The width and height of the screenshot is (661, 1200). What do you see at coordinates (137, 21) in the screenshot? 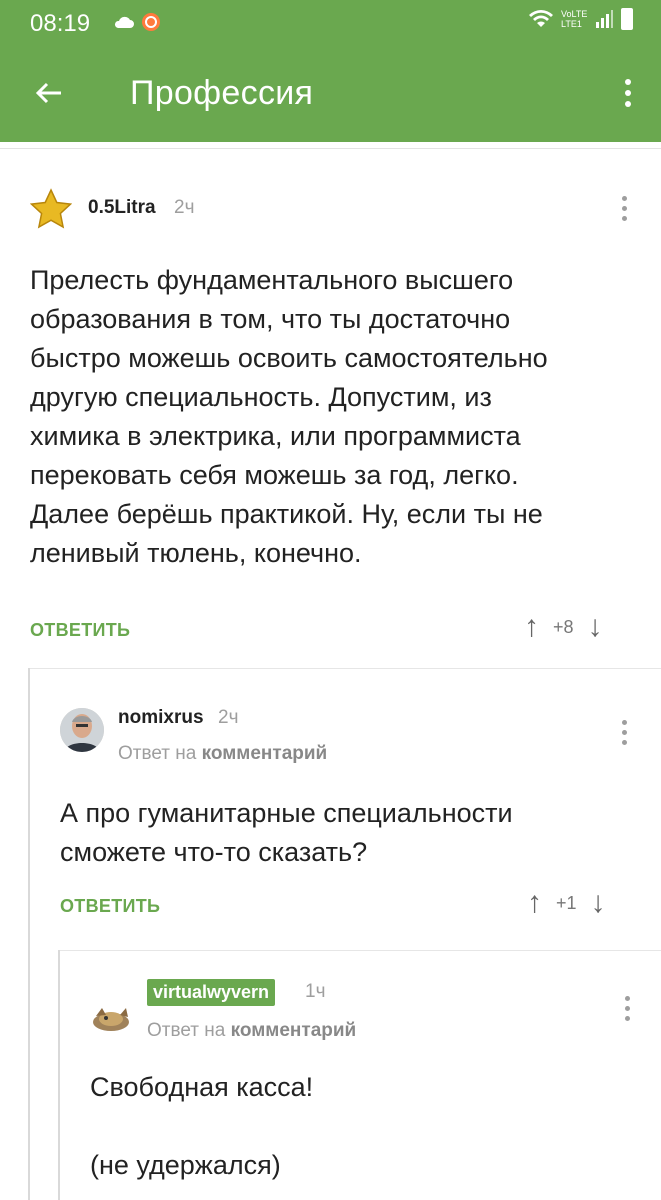
I see `status-left-icons` at bounding box center [137, 21].